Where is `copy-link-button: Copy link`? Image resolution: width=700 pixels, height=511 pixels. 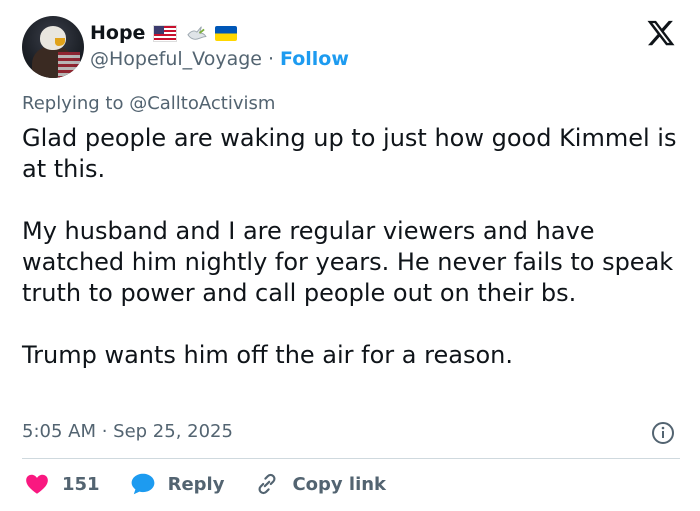
copy-link-button: Copy link is located at coordinates (320, 484).